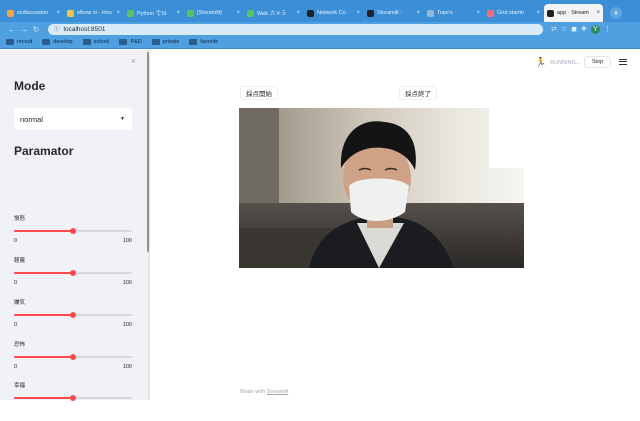  I want to click on start-scoring-button: 採点開始, so click(259, 93).